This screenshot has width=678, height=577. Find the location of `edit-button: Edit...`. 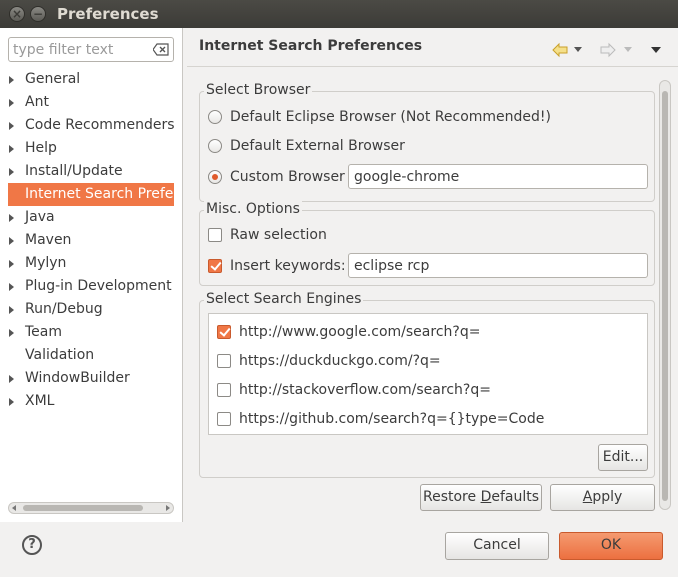

edit-button: Edit... is located at coordinates (623, 457).